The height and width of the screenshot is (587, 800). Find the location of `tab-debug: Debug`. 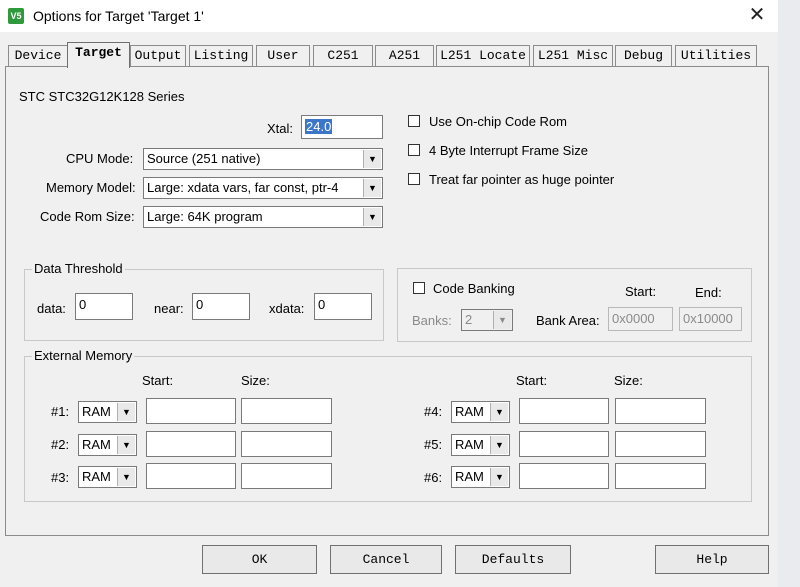

tab-debug: Debug is located at coordinates (643, 55).